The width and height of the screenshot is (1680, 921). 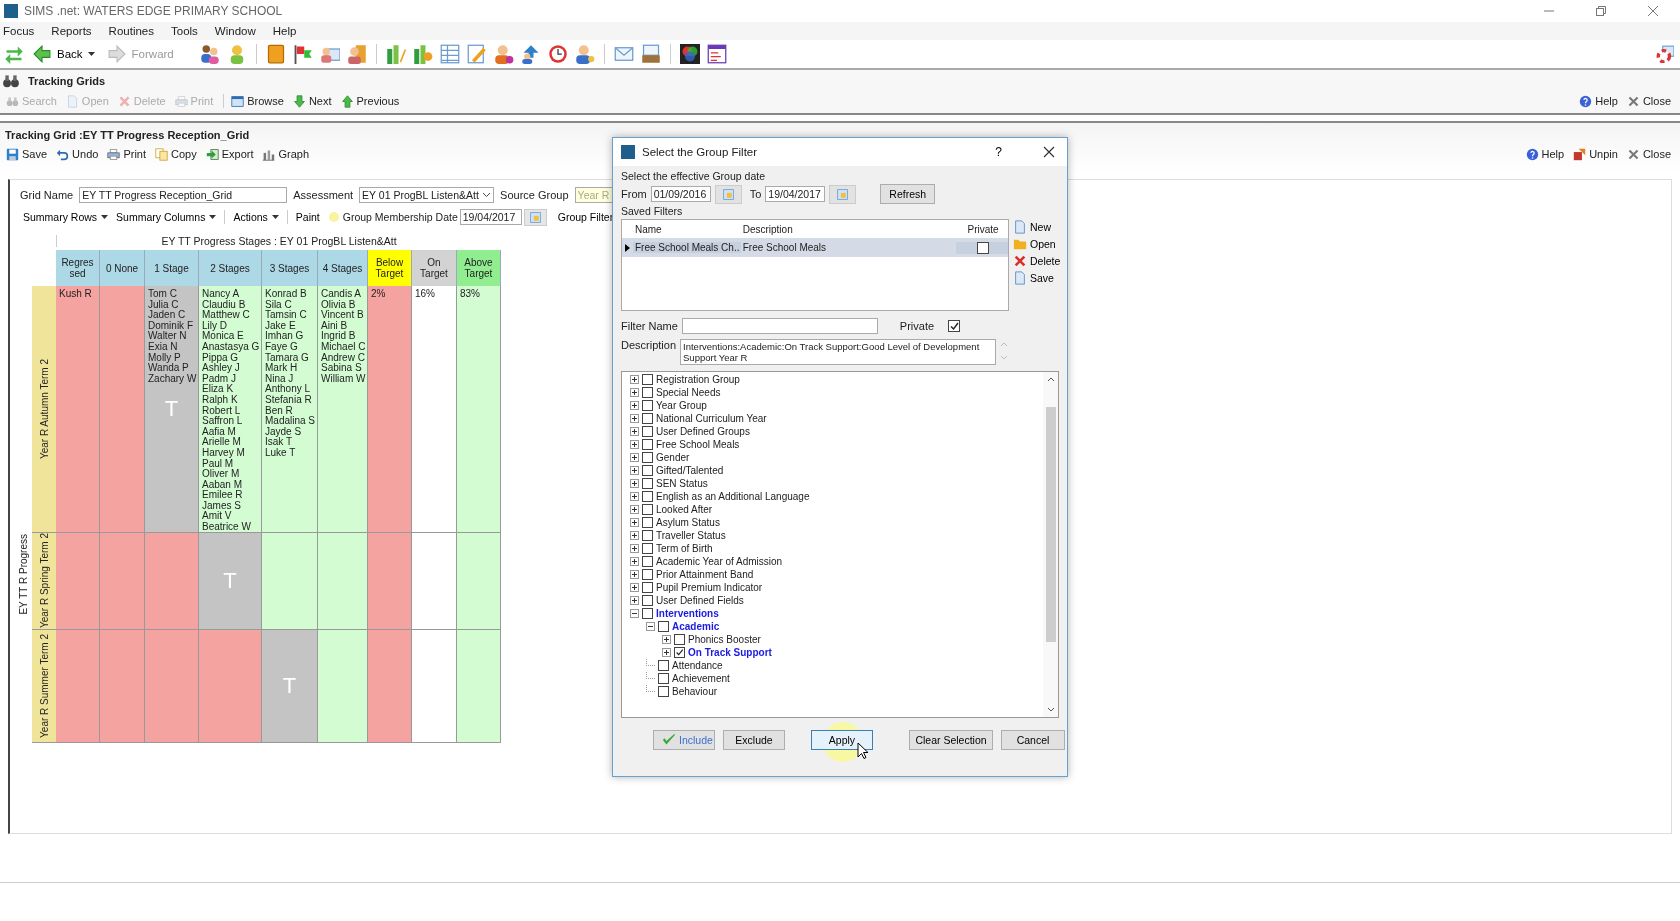 What do you see at coordinates (698, 444) in the screenshot?
I see `tree-item: Free School Meals` at bounding box center [698, 444].